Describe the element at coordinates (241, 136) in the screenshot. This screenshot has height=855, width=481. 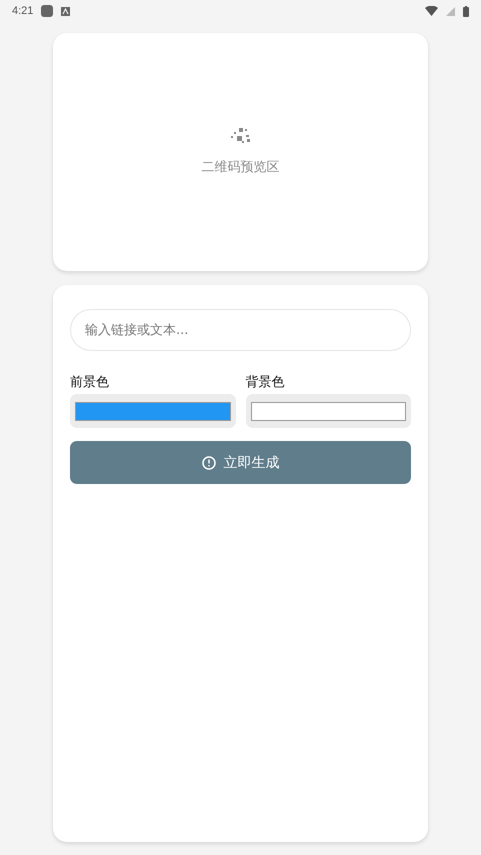
I see `qr-placeholder-icon` at that location.